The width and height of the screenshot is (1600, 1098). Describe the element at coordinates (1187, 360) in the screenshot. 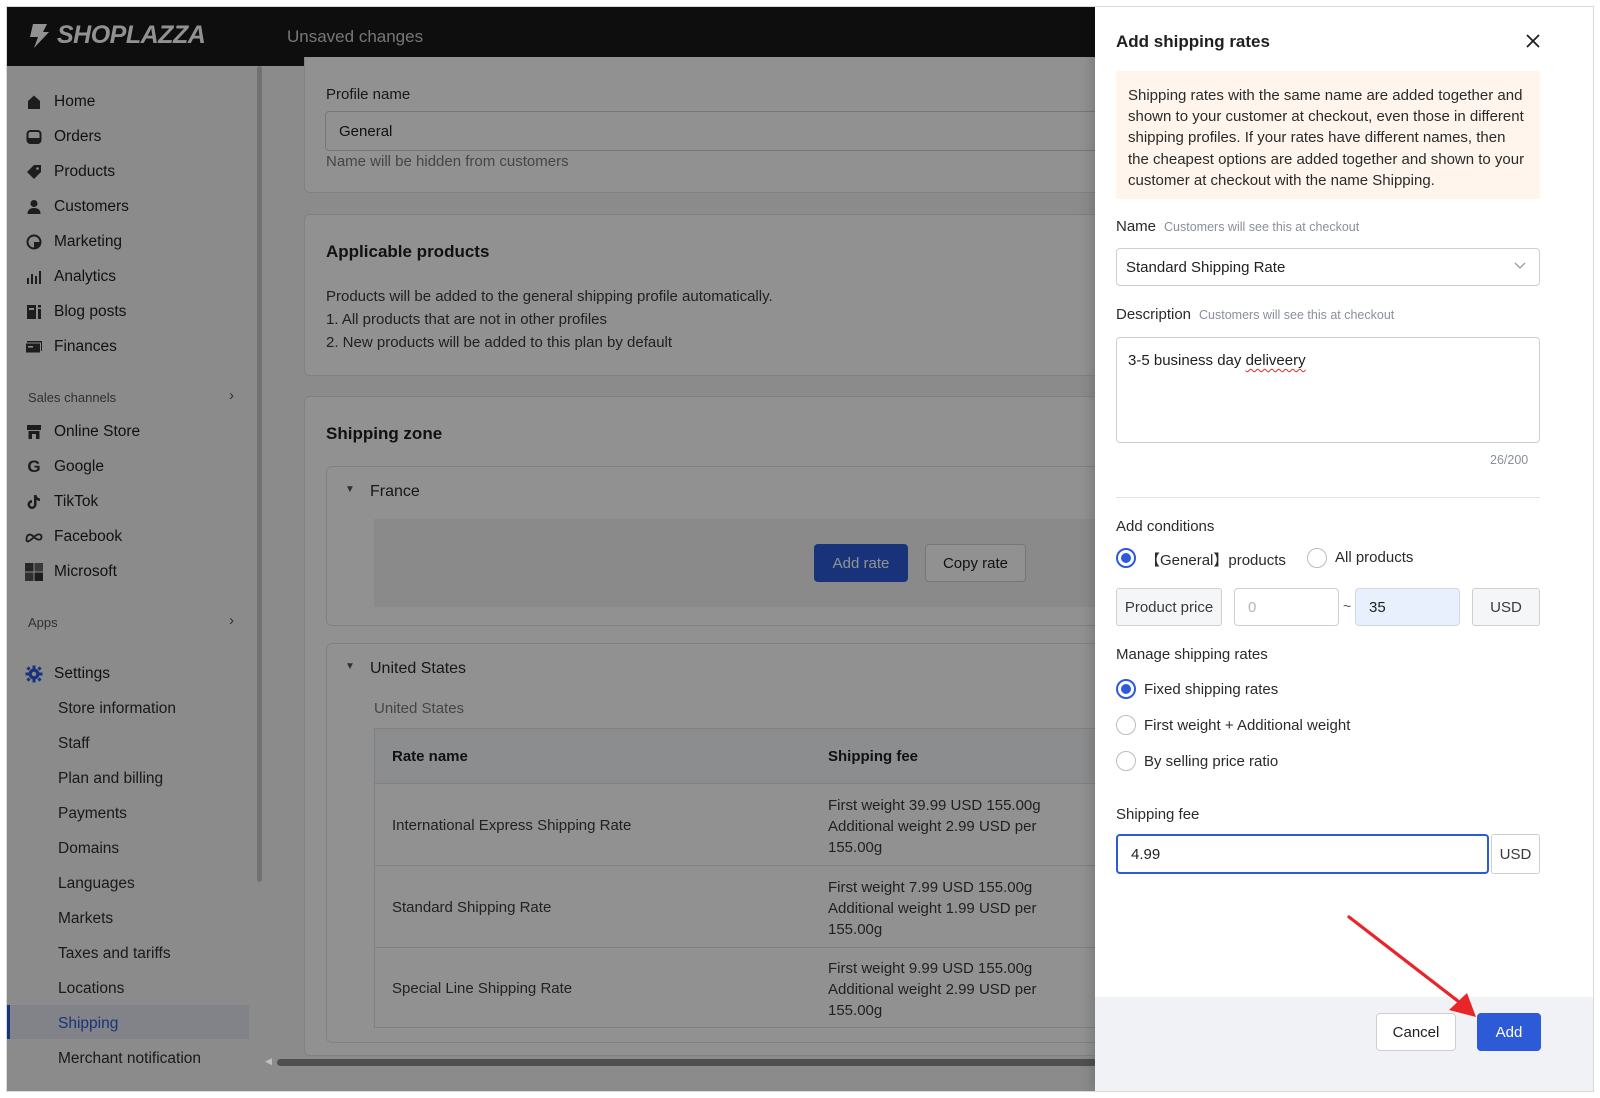

I see `description-text: 3-5 business day` at that location.